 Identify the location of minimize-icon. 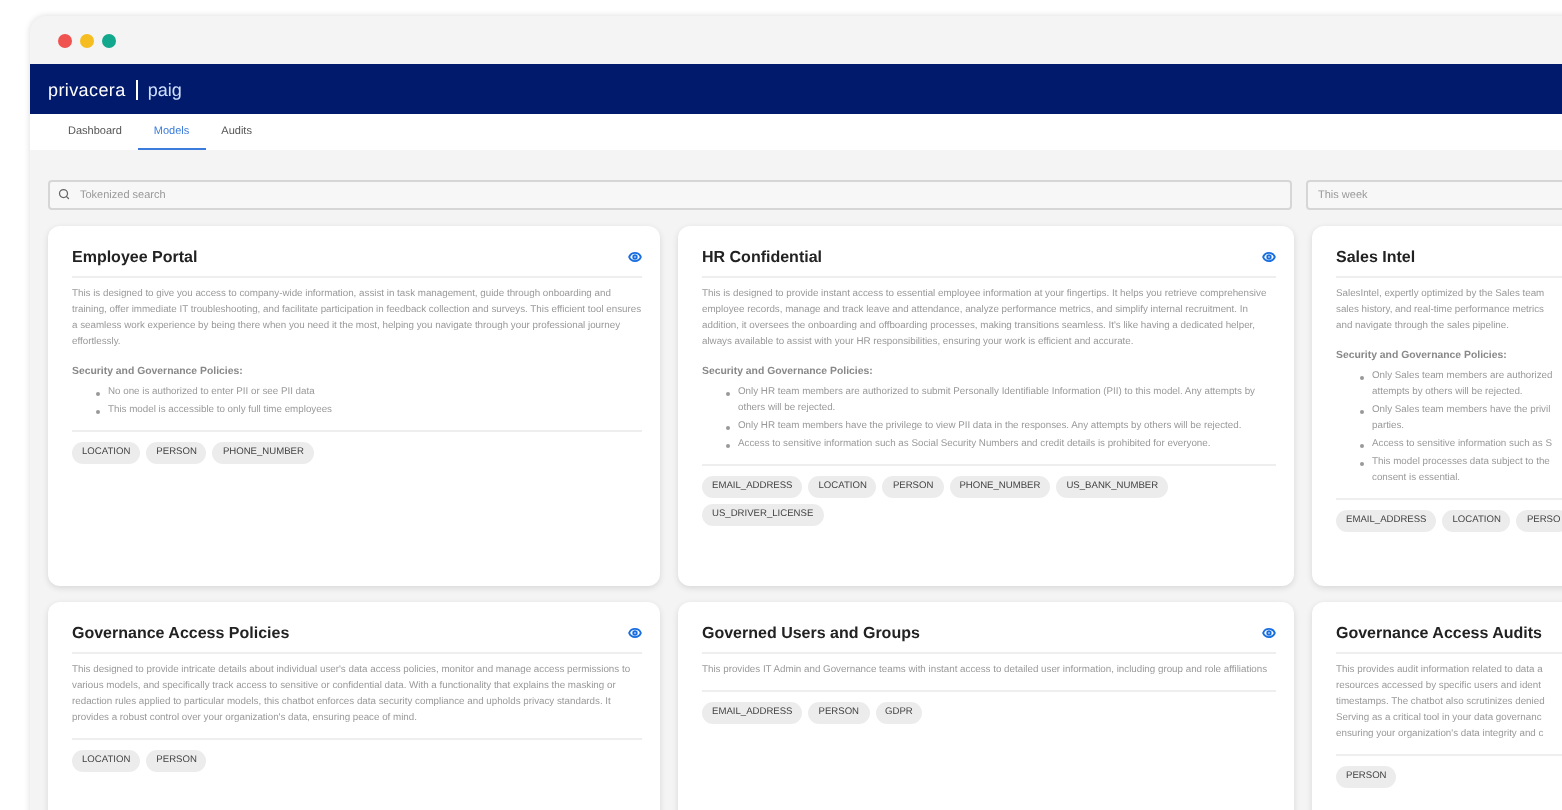
(87, 40).